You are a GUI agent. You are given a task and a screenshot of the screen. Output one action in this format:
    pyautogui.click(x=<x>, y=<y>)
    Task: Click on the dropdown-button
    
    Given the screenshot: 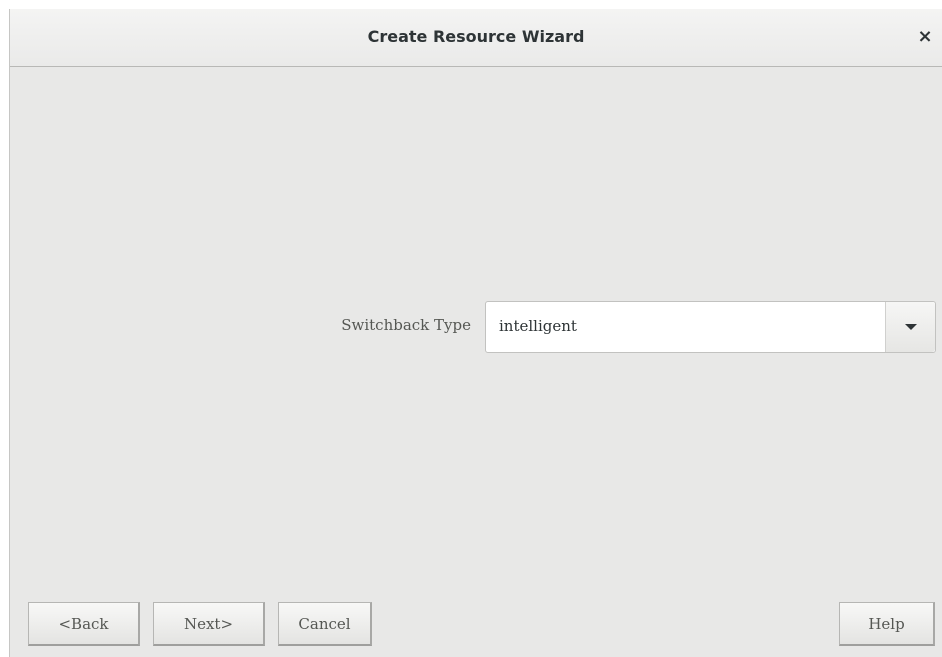 What is the action you would take?
    pyautogui.click(x=910, y=327)
    